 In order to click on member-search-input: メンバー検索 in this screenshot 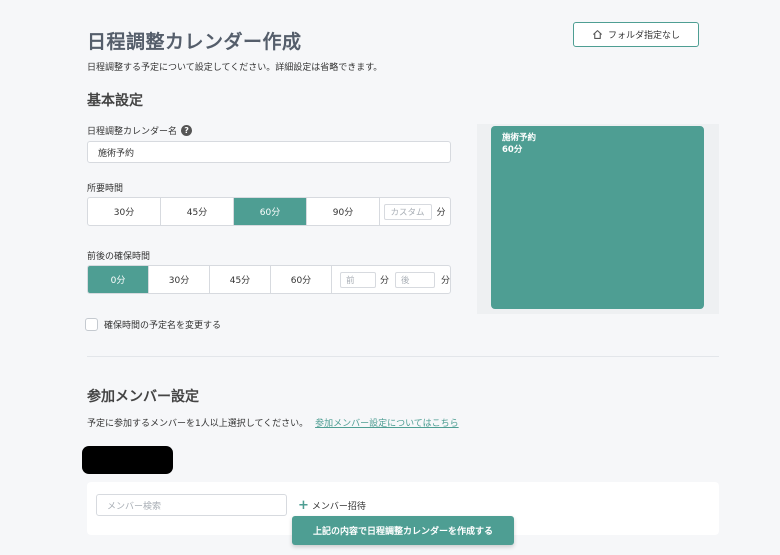, I will do `click(191, 505)`.